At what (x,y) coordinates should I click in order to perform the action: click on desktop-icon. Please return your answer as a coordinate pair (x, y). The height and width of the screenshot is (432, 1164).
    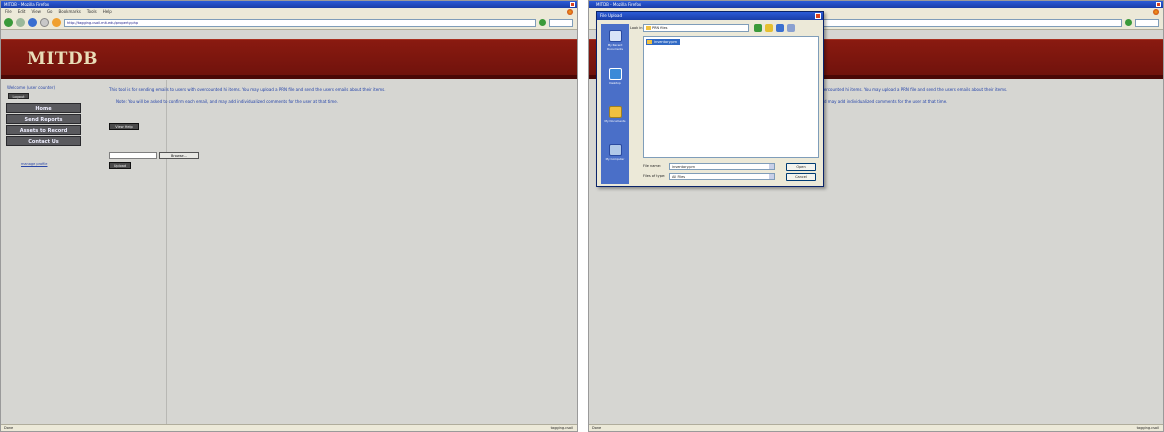
    Looking at the image, I should click on (615, 74).